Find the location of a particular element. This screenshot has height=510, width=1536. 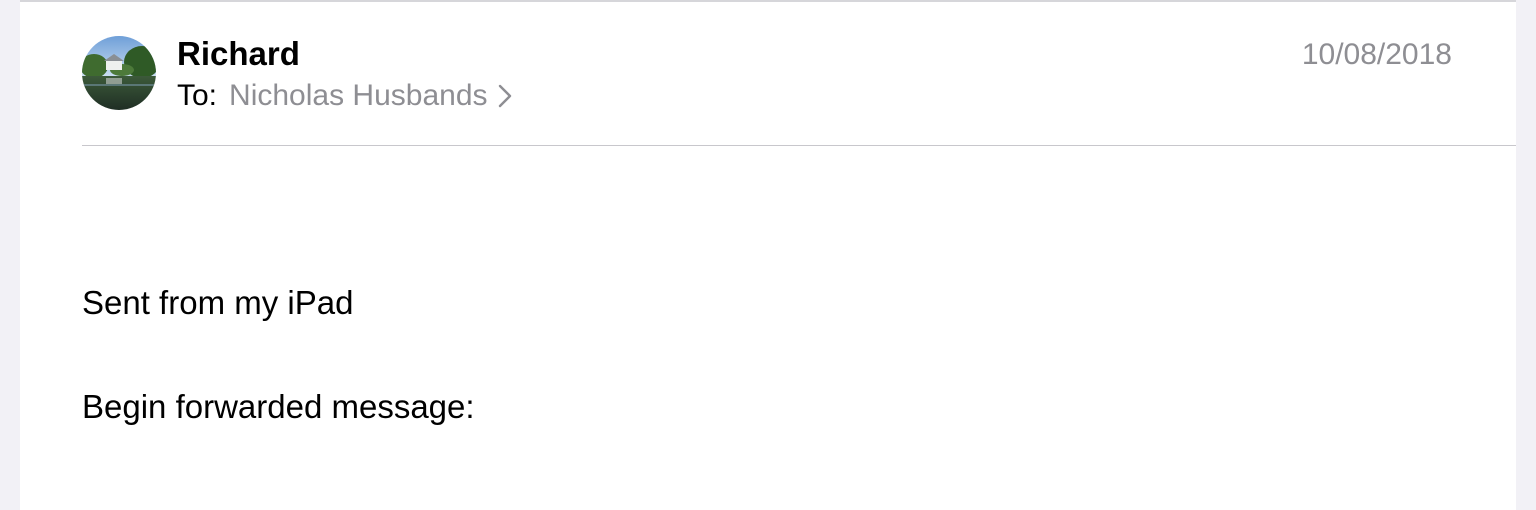

body-line-forwarded: Begin forwarded message: is located at coordinates (278, 406).